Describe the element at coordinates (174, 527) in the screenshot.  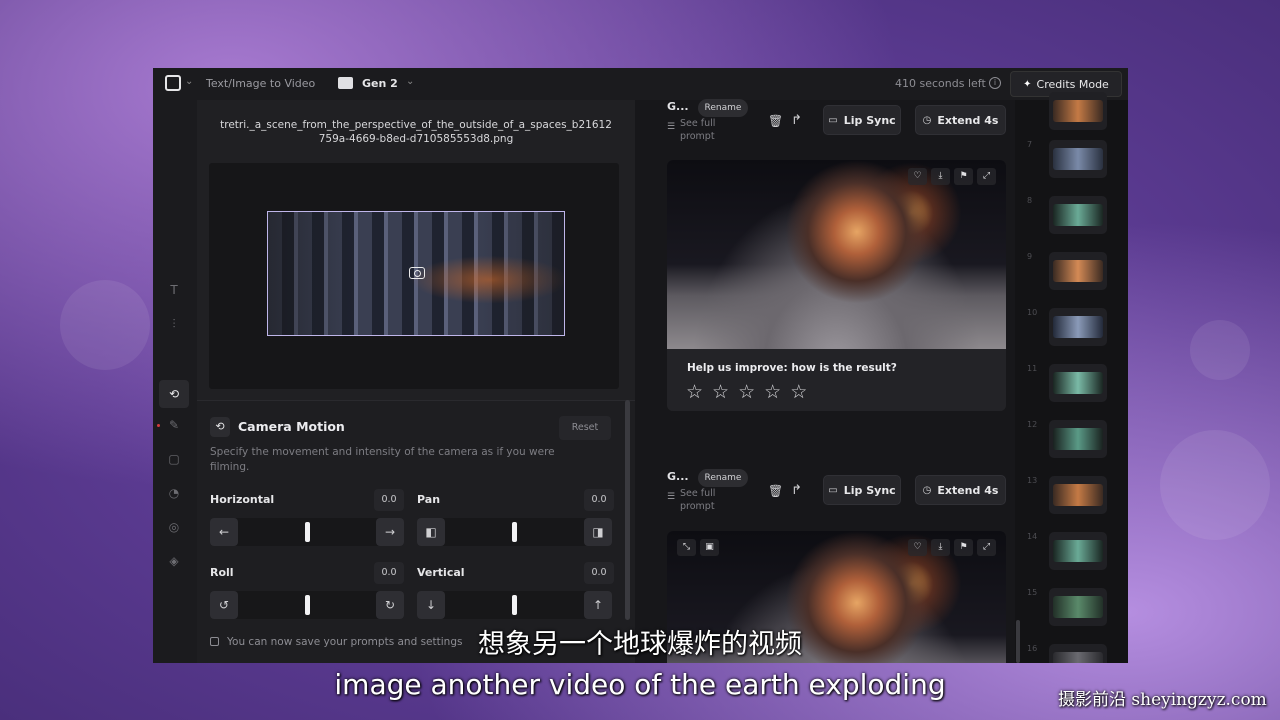
I see `settings-icon: ◎` at that location.